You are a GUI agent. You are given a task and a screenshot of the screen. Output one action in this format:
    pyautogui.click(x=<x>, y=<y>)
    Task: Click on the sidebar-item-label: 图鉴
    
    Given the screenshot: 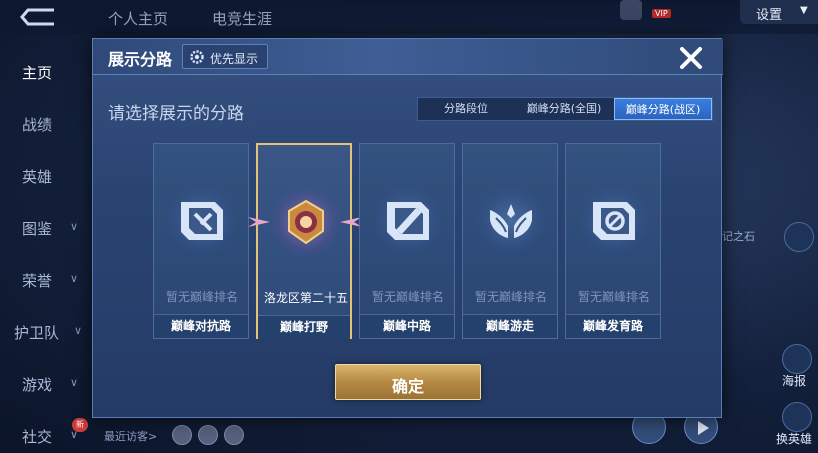 What is the action you would take?
    pyautogui.click(x=37, y=229)
    